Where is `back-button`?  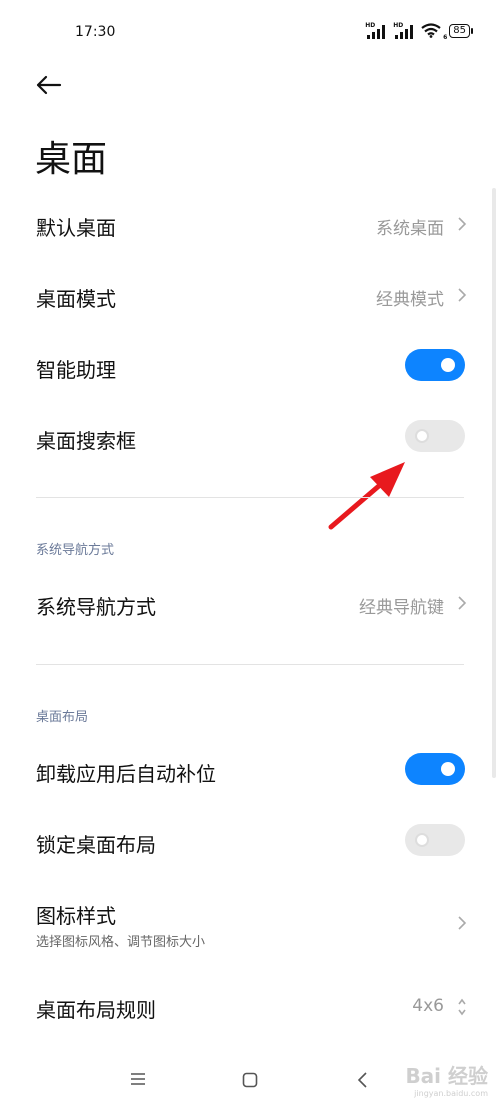
back-button is located at coordinates (49, 85).